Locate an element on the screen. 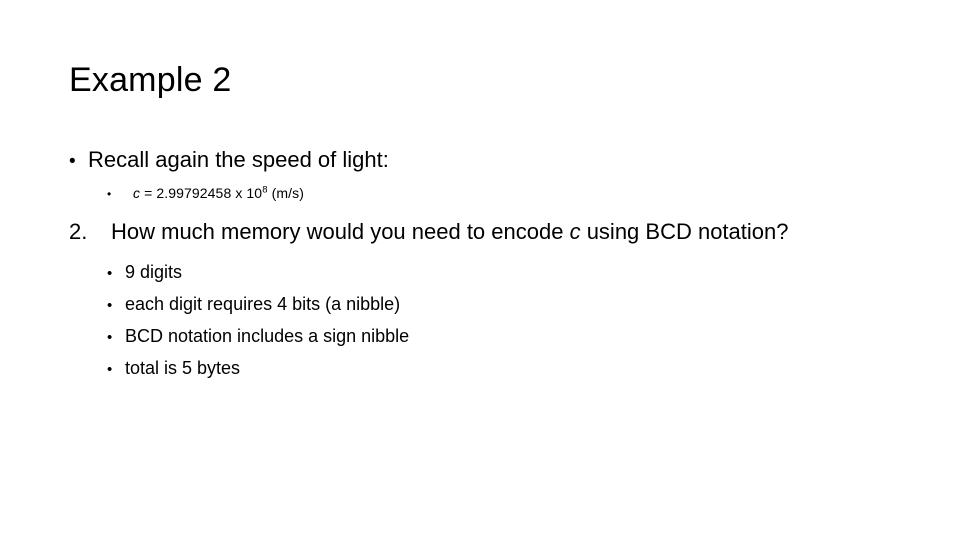 The width and height of the screenshot is (960, 540). answer-text-total: total is 5 bytes is located at coordinates (183, 368).